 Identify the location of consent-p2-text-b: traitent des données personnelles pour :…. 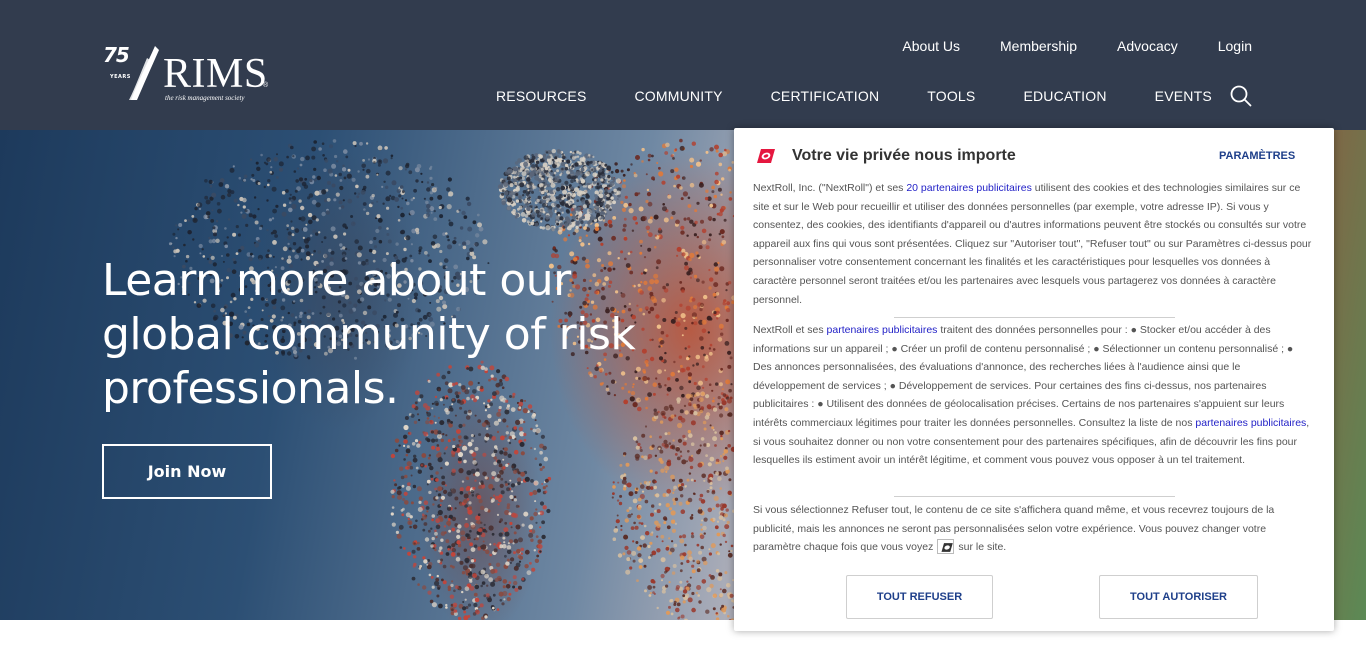
(1023, 376).